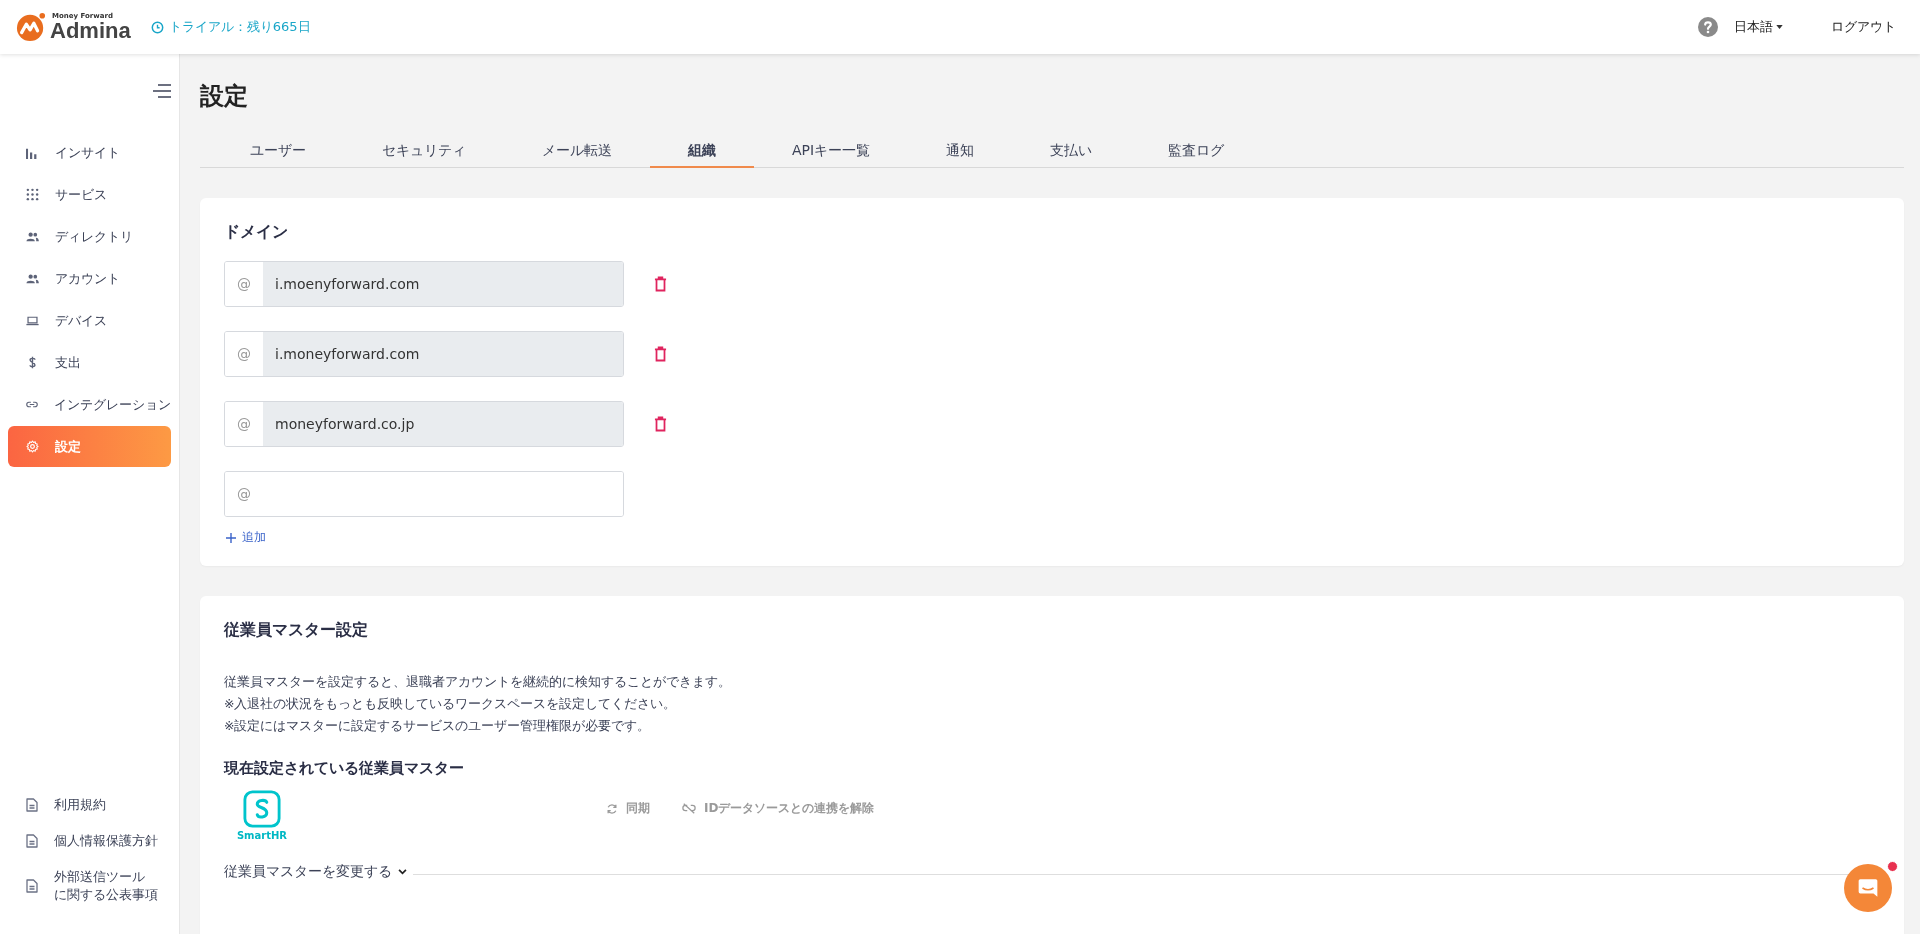 The image size is (1920, 934). Describe the element at coordinates (1863, 27) in the screenshot. I see `logout-button: ログアウト` at that location.